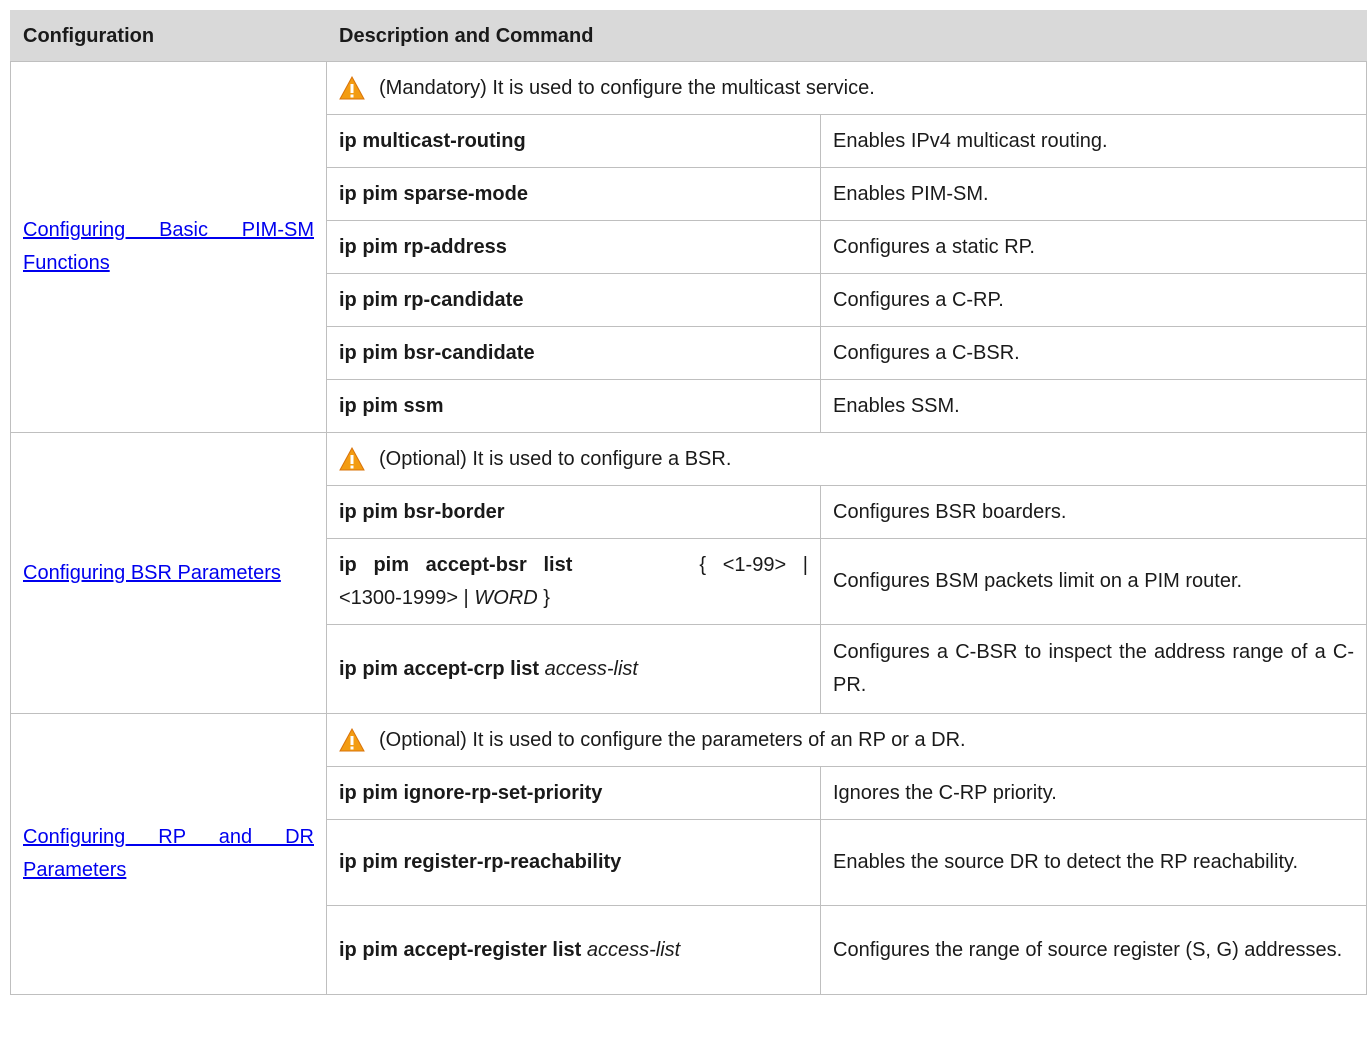 This screenshot has width=1367, height=1048. What do you see at coordinates (463, 949) in the screenshot?
I see `command-text: ip pim accept-register list` at bounding box center [463, 949].